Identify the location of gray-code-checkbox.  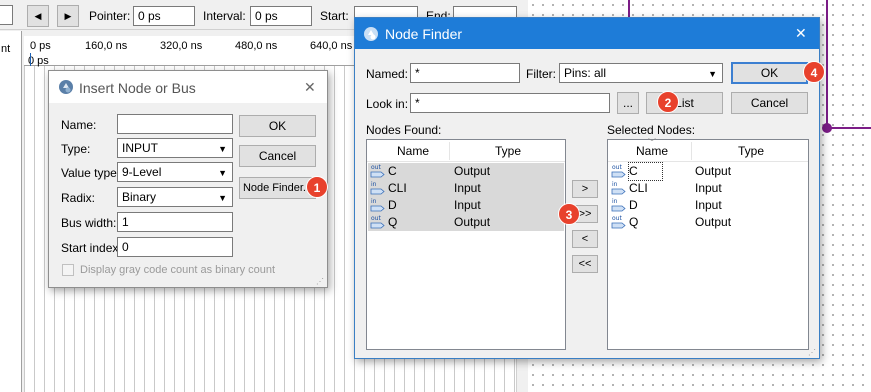
(68, 270).